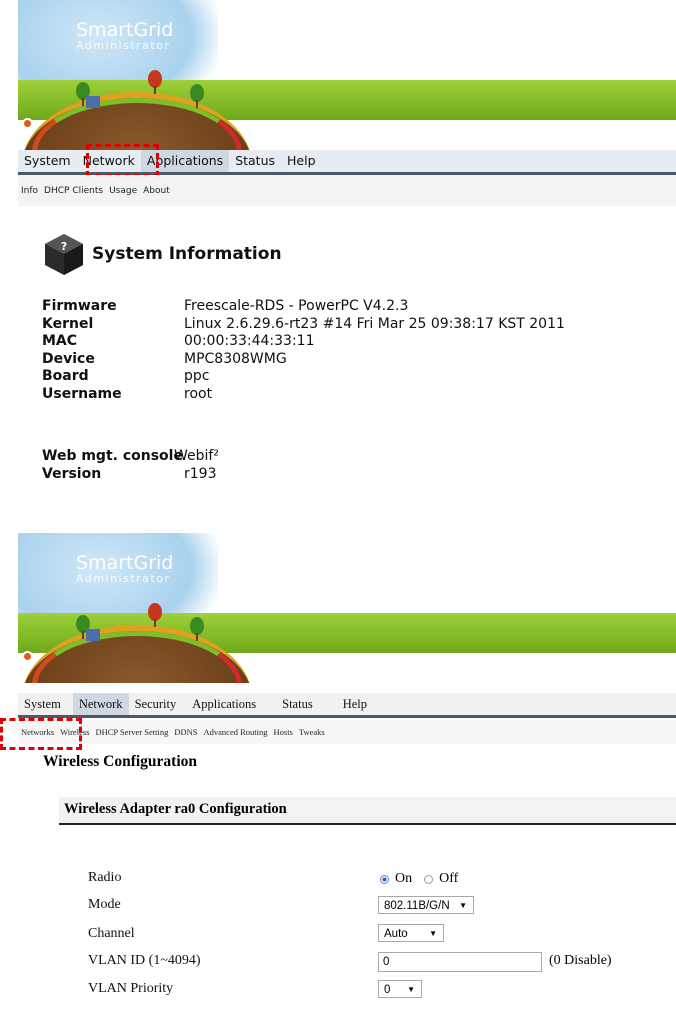 This screenshot has width=676, height=1029. What do you see at coordinates (460, 962) in the screenshot?
I see `vlan-id-input: 0` at bounding box center [460, 962].